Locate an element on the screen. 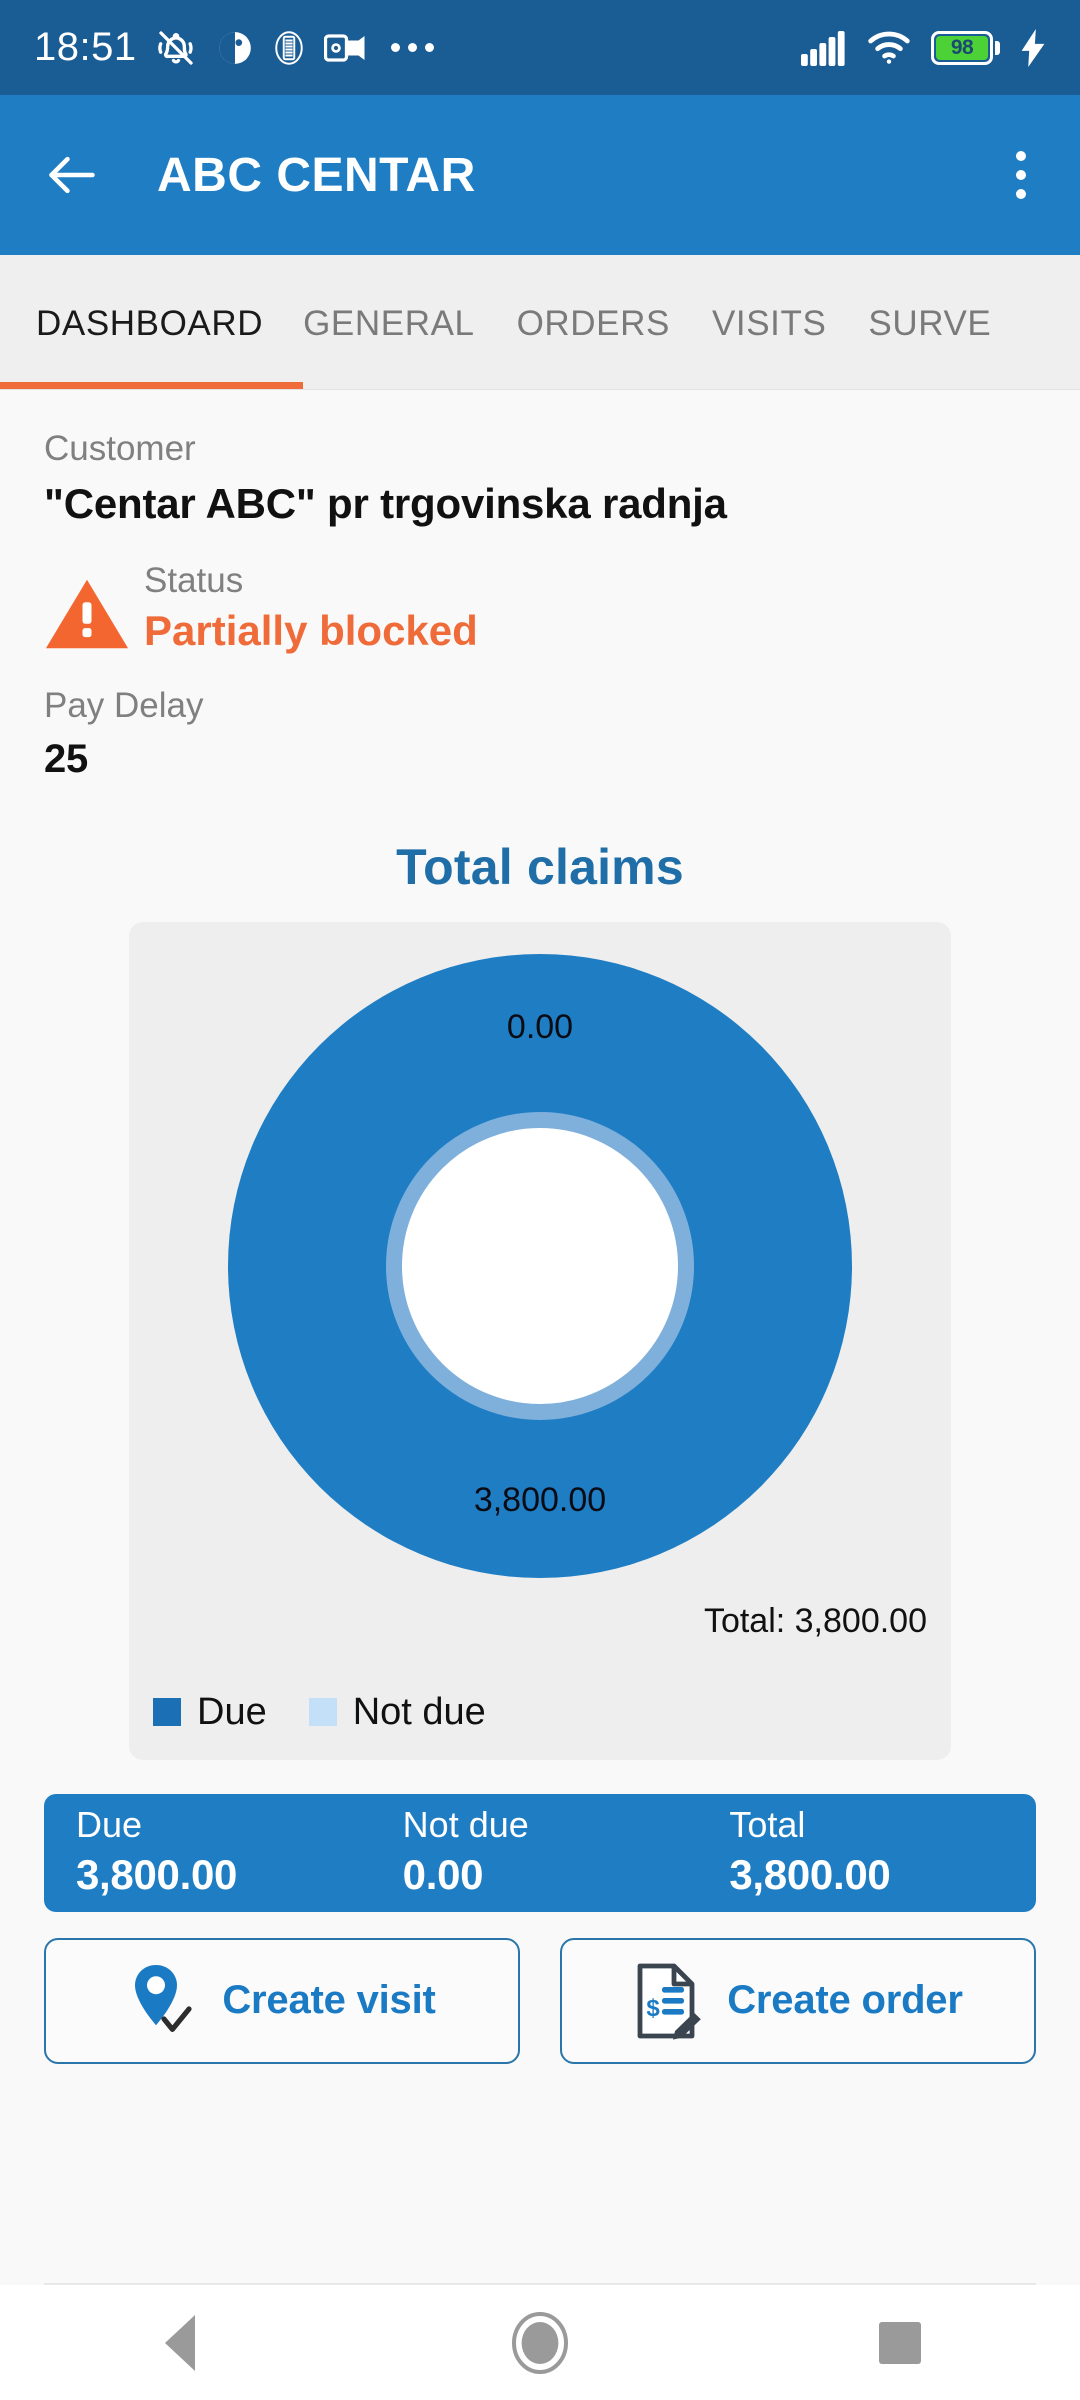  create-order-button: $ Create order is located at coordinates (798, 2000).